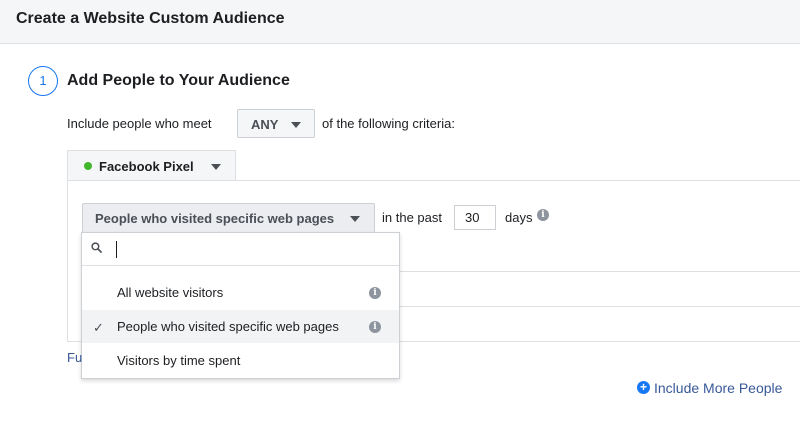 The width and height of the screenshot is (800, 423). I want to click on match-type-dropdown: ANY, so click(276, 123).